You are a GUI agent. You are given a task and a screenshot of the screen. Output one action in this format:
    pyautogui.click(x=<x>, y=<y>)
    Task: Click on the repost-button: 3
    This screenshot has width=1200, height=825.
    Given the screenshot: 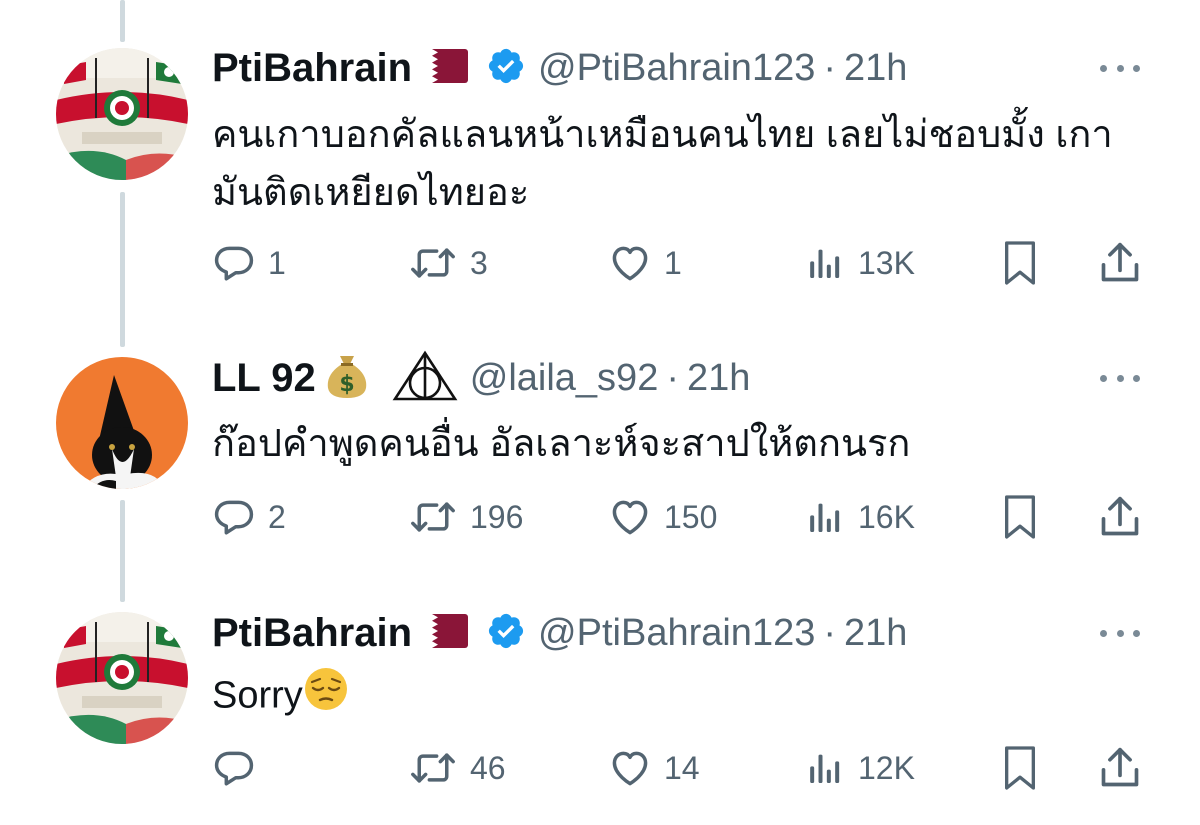 What is the action you would take?
    pyautogui.click(x=448, y=263)
    